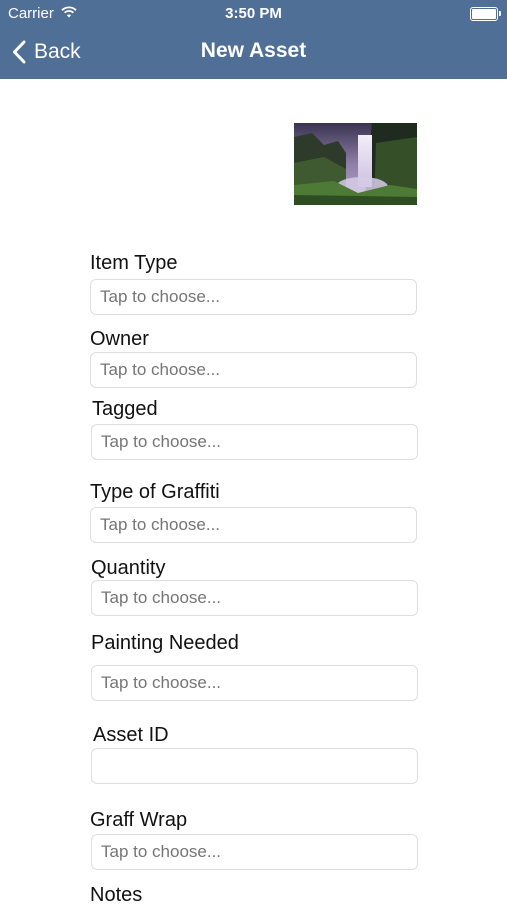 This screenshot has width=507, height=907. I want to click on field-label-notes: Notes, so click(116, 895).